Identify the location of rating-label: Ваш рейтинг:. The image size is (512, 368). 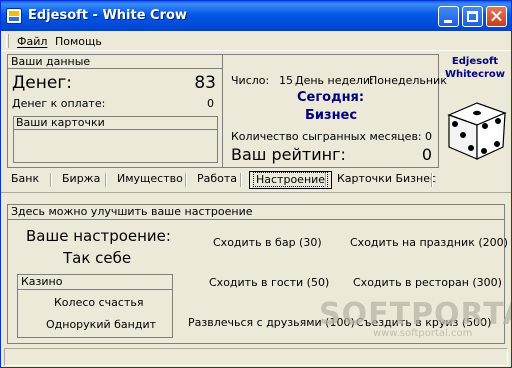
(288, 154).